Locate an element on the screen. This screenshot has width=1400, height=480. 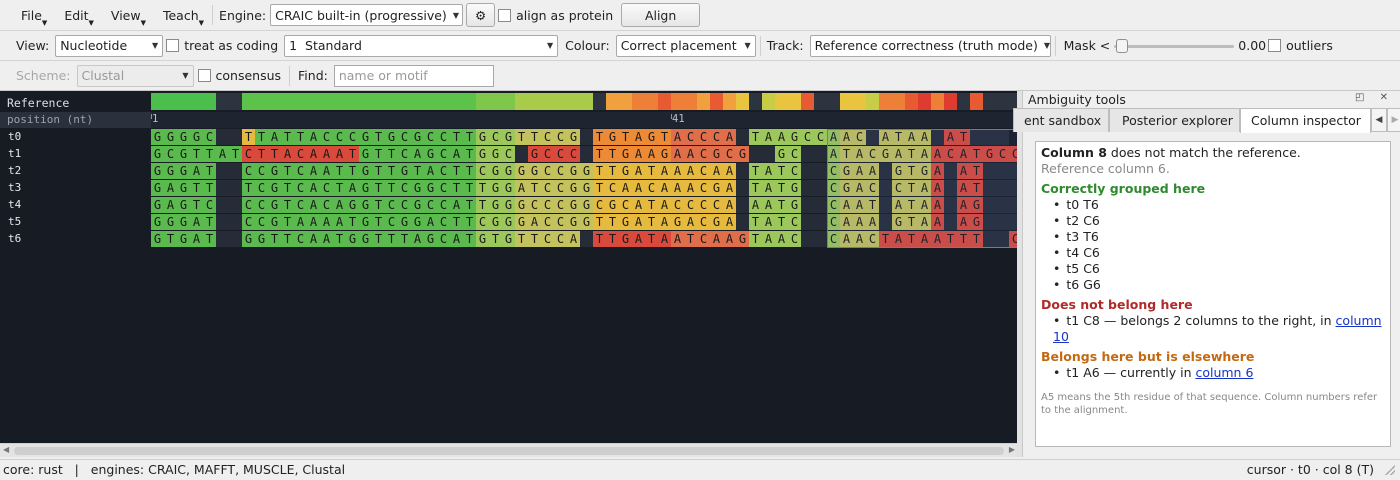
menu-view: View▼ is located at coordinates (124, 17).